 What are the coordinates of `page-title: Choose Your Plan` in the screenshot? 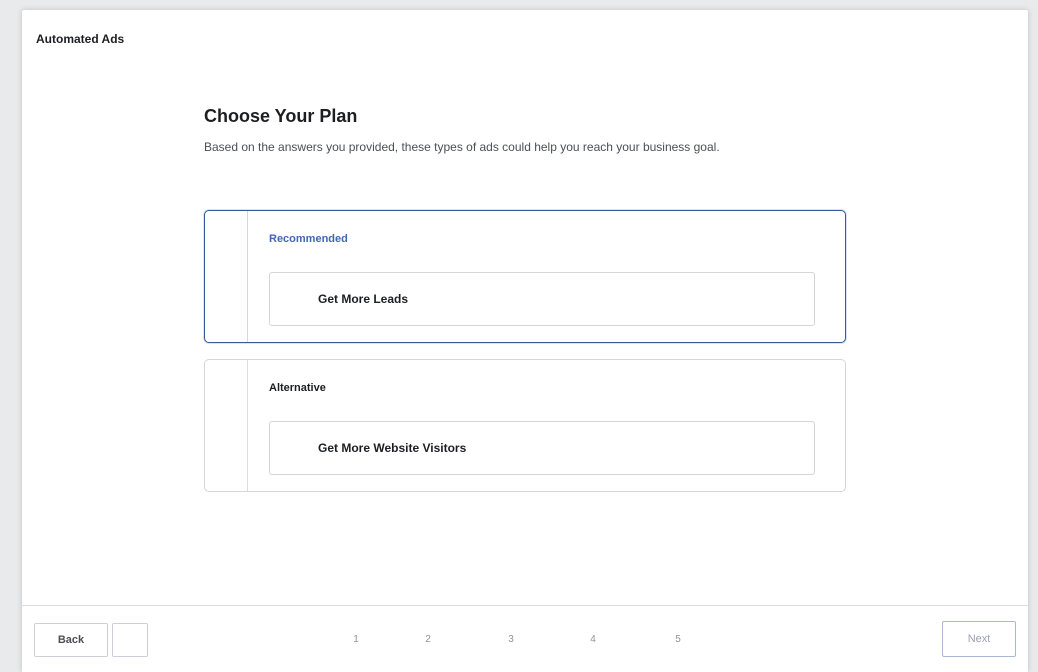 It's located at (281, 116).